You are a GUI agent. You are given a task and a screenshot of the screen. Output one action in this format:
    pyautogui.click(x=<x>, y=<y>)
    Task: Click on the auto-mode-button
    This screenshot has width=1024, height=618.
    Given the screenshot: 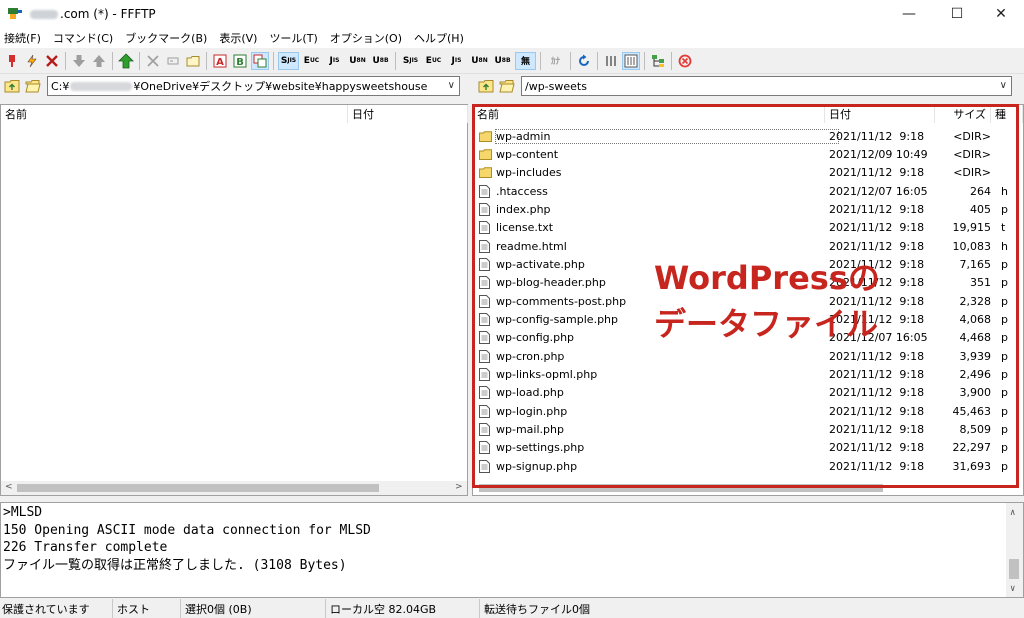 What is the action you would take?
    pyautogui.click(x=260, y=60)
    